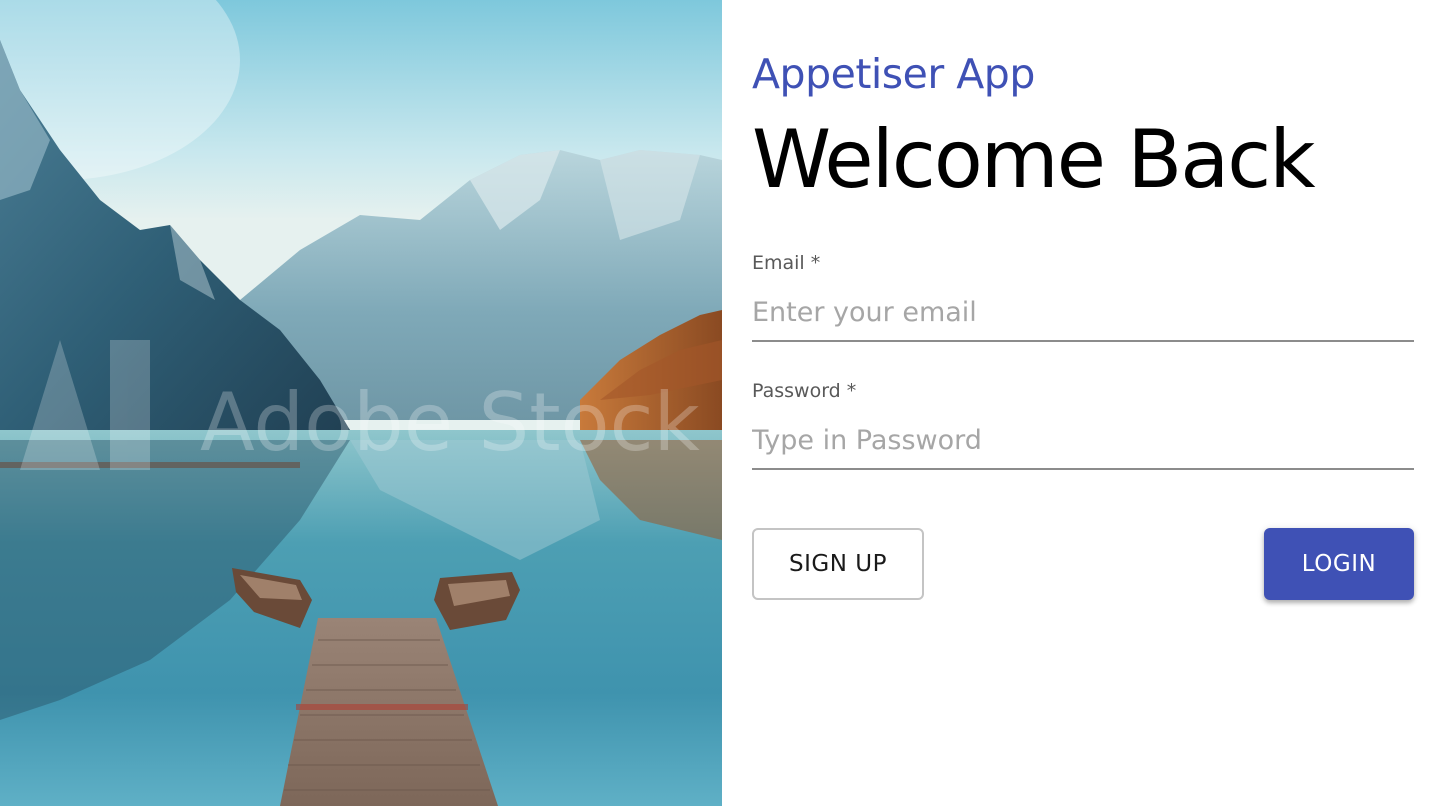 The height and width of the screenshot is (806, 1444). What do you see at coordinates (1083, 444) in the screenshot?
I see `password-input` at bounding box center [1083, 444].